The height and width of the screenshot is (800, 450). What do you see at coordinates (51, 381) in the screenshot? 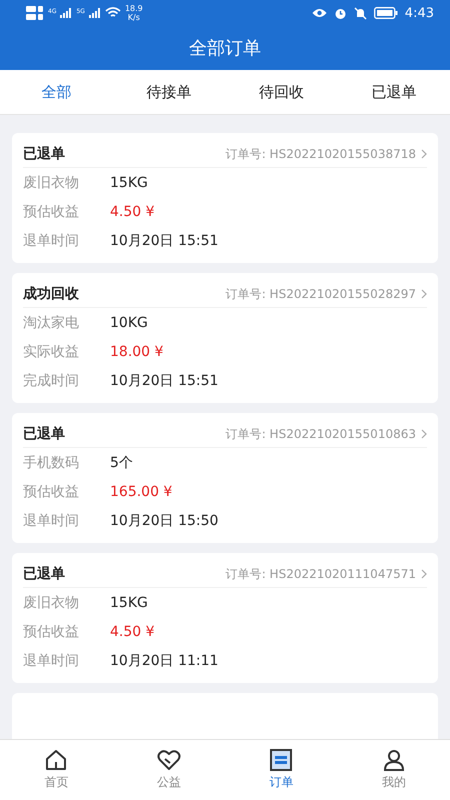
I see `field-label: 完成时间` at bounding box center [51, 381].